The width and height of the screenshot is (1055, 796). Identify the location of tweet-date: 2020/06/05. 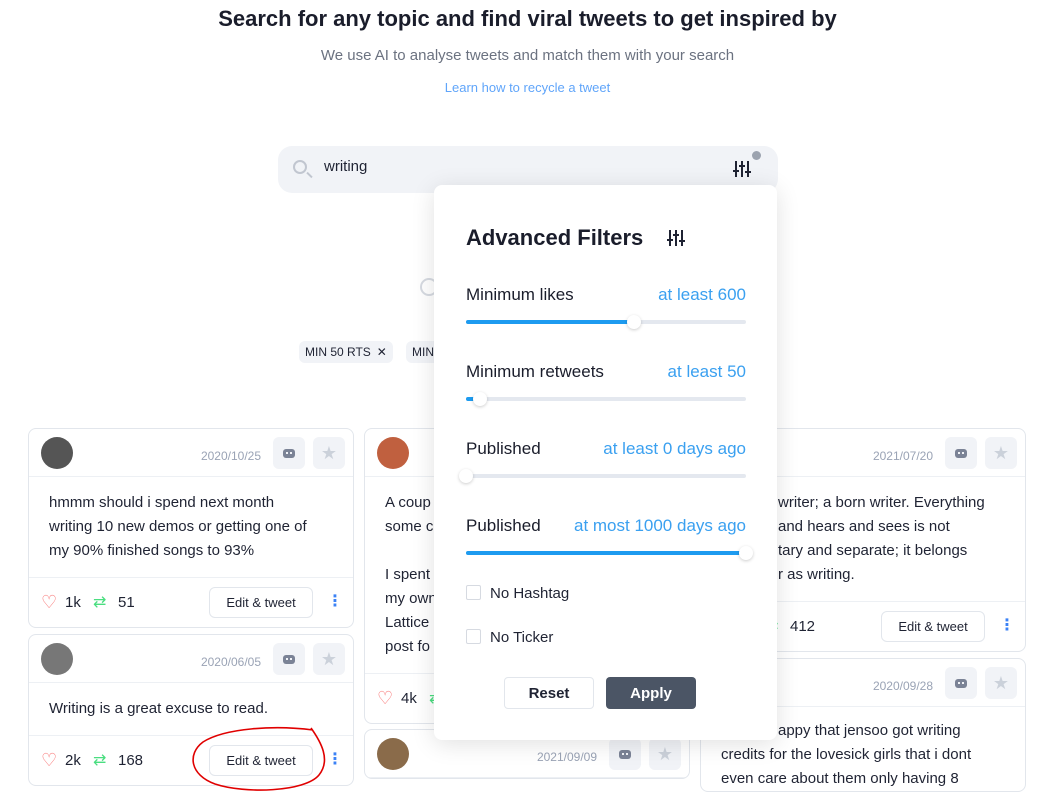
(230, 662).